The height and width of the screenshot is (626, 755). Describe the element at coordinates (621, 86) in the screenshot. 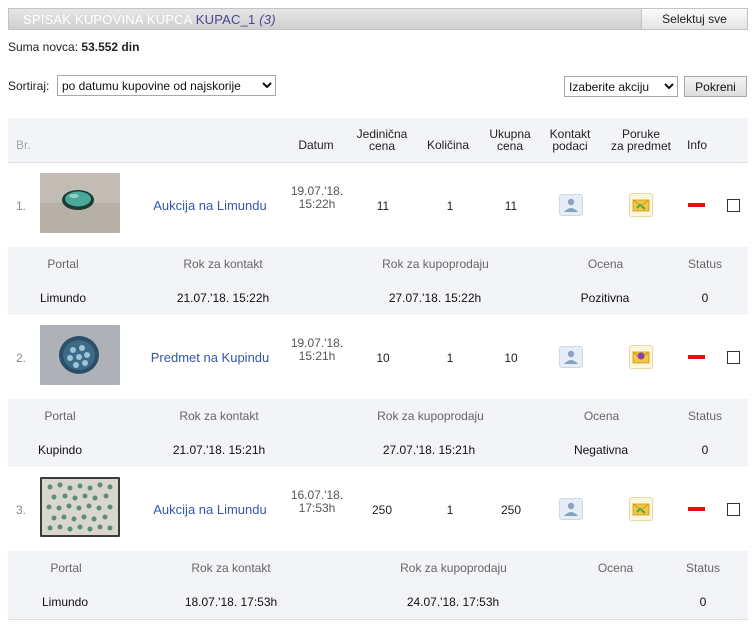

I see `action-select: Izaberite akciju` at that location.